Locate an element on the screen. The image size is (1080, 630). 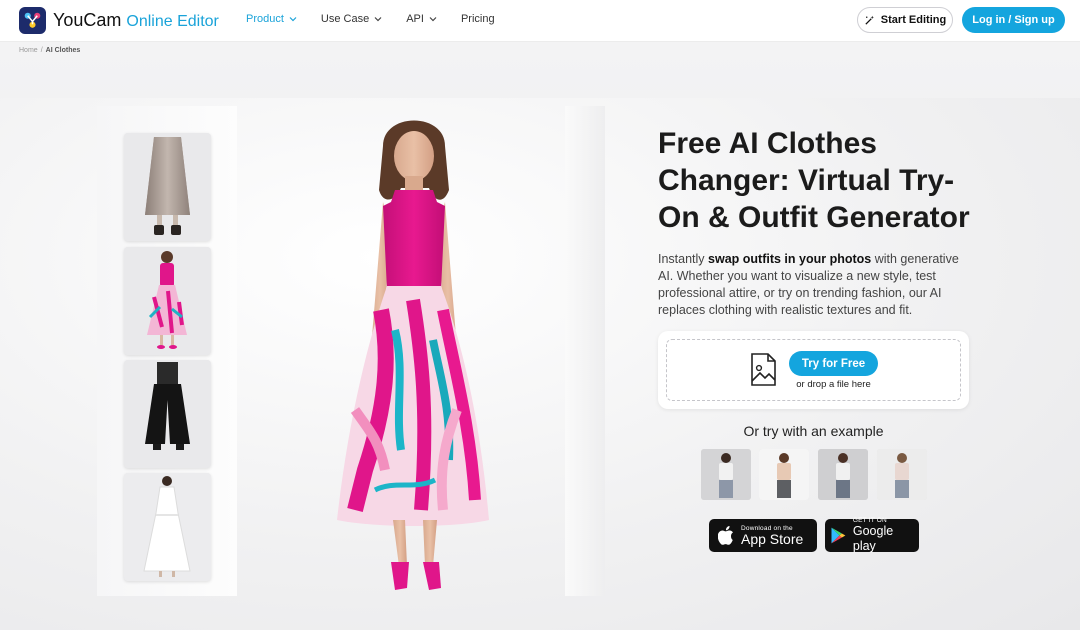
model-pink-dress-image is located at coordinates (413, 355).